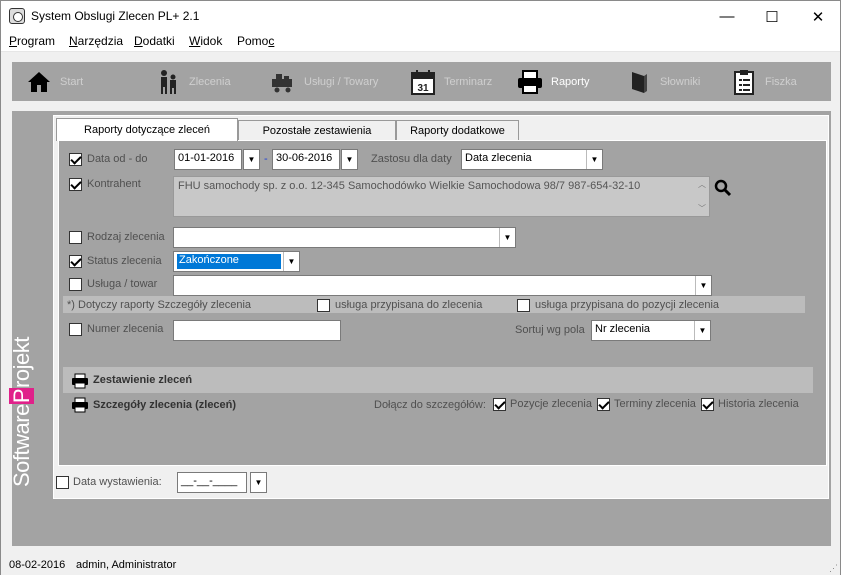  What do you see at coordinates (251, 159) in the screenshot?
I see `date-from-dropdown: ▼` at bounding box center [251, 159].